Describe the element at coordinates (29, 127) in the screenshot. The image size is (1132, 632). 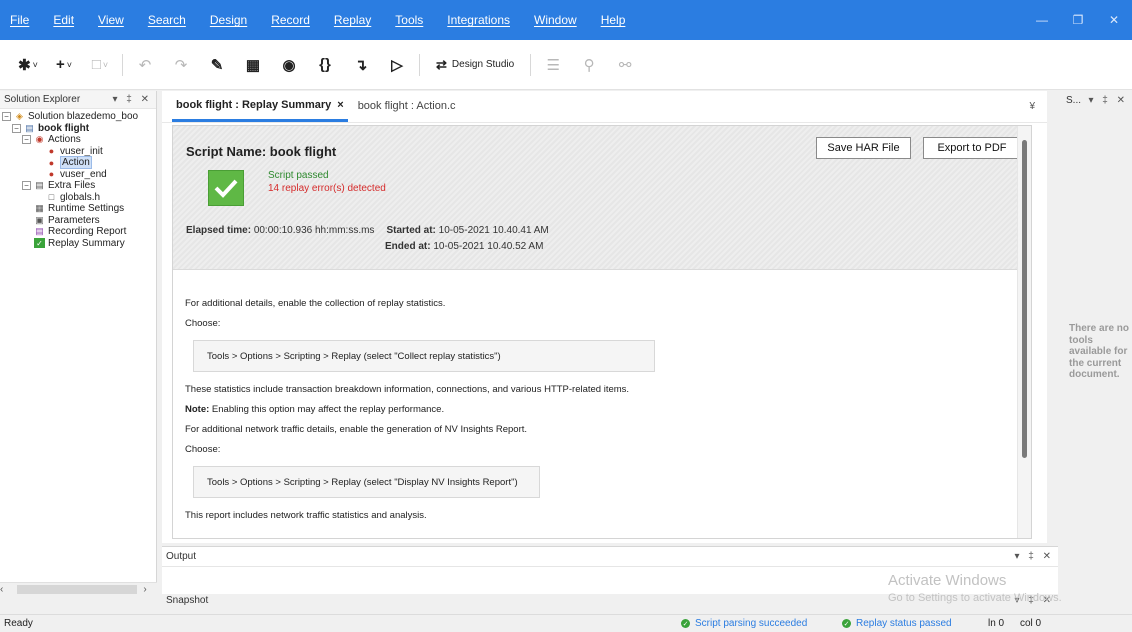
I see `script-file-icon: ▤` at that location.